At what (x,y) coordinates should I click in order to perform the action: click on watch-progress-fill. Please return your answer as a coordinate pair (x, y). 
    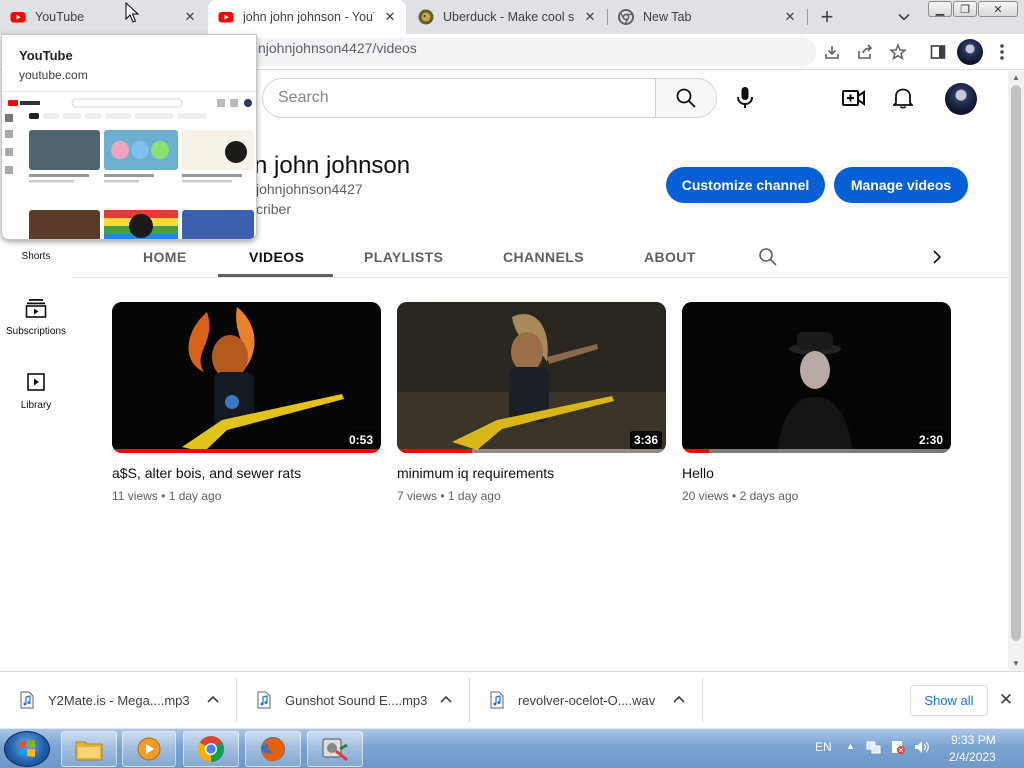
    Looking at the image, I should click on (695, 451).